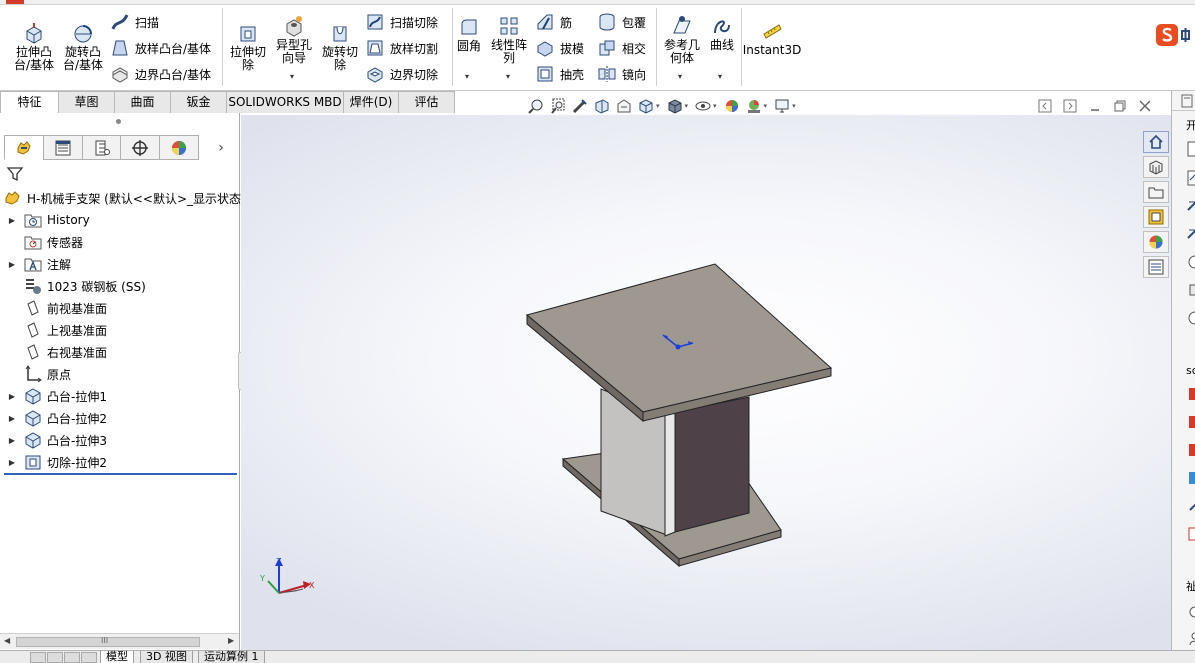  What do you see at coordinates (682, 40) in the screenshot?
I see `reference-geometry-button: 参考几 何体` at bounding box center [682, 40].